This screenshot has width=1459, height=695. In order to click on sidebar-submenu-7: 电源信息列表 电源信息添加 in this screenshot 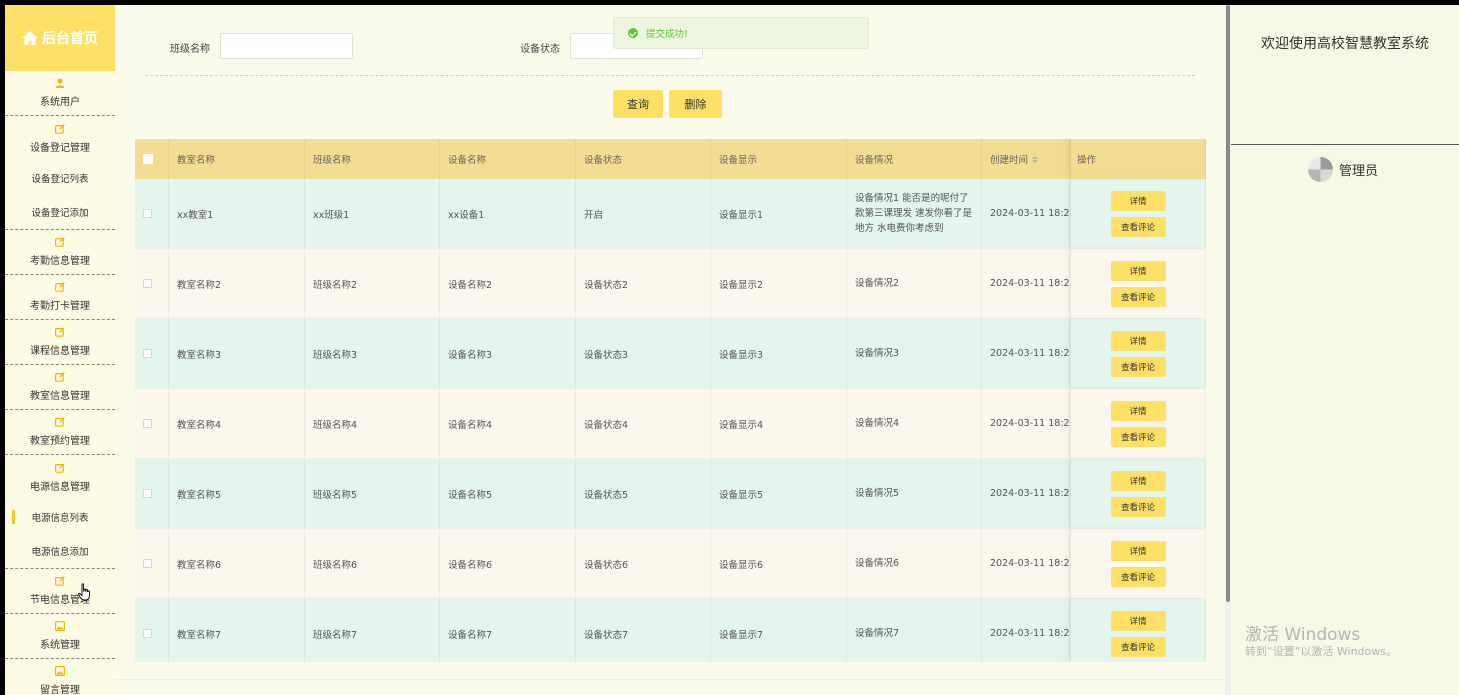, I will do `click(60, 534)`.